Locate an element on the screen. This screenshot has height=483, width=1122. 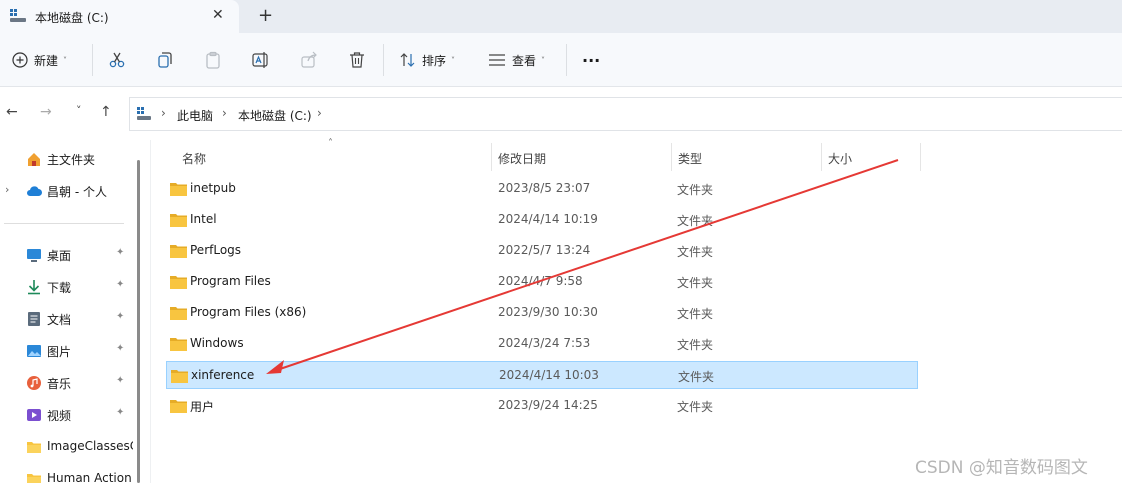
sidebar-item-documents: 文档 ✦ is located at coordinates (70, 319).